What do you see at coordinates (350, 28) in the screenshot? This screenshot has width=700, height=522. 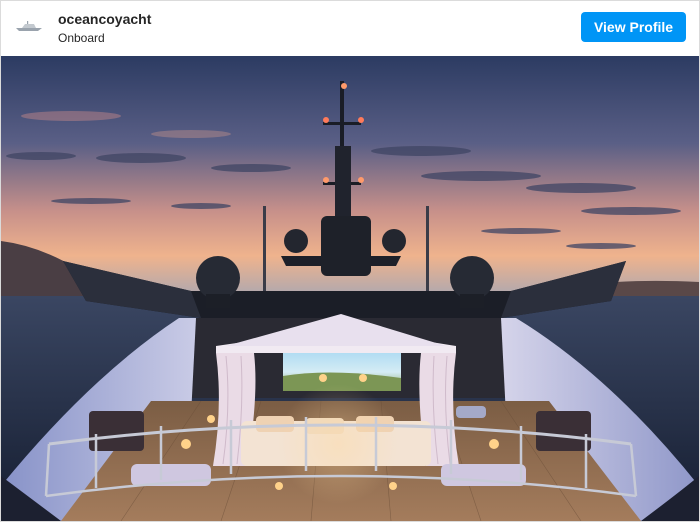 I see `post-header: oceancoyacht Onboard View Profile` at bounding box center [350, 28].